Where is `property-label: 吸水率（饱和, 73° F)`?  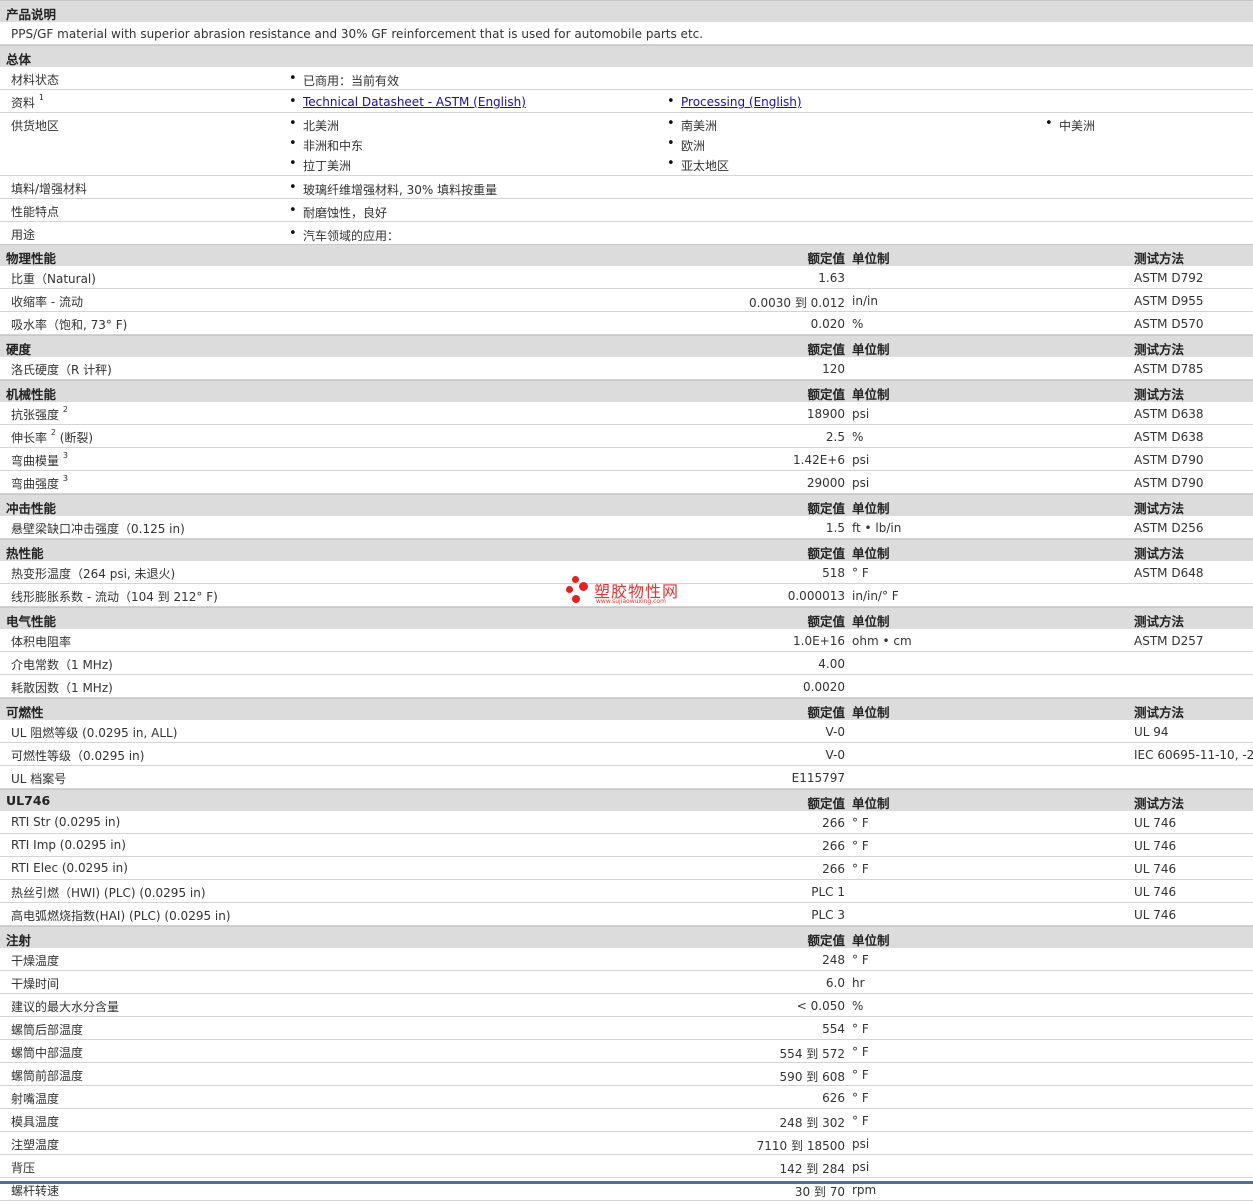
property-label: 吸水率（饱和, 73° F) is located at coordinates (69, 324).